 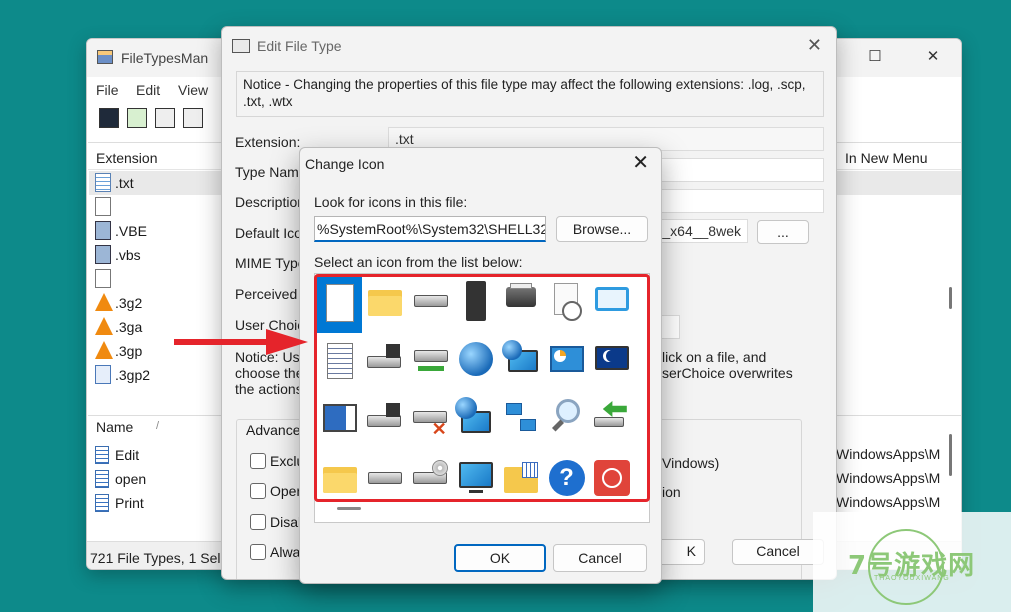 I want to click on save-icon, so click(x=109, y=118).